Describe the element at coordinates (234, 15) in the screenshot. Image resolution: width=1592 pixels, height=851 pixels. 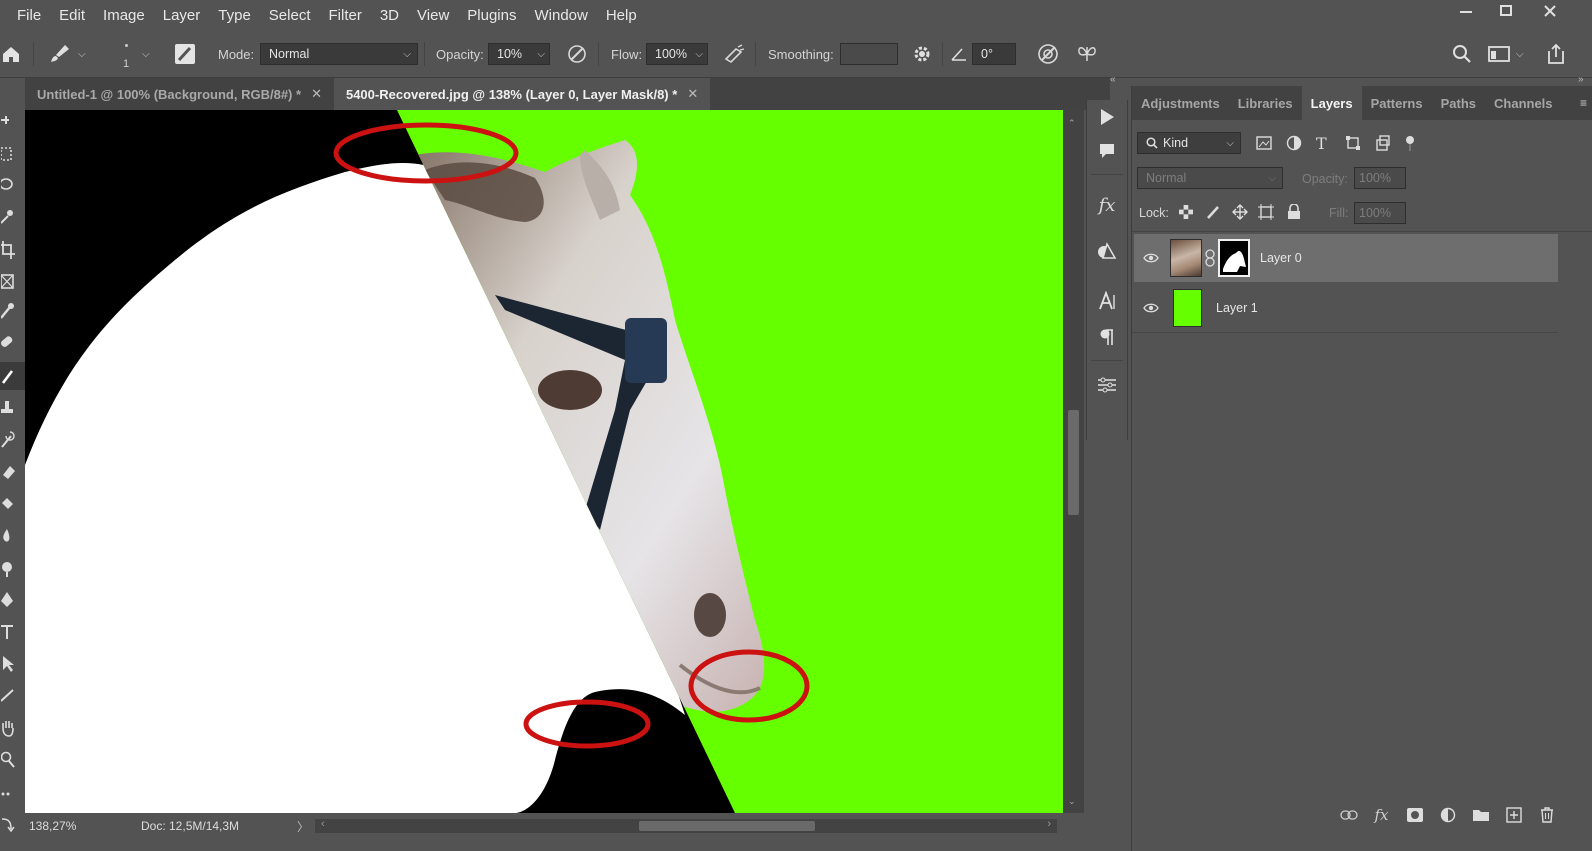
I see `menu-type: Type` at that location.